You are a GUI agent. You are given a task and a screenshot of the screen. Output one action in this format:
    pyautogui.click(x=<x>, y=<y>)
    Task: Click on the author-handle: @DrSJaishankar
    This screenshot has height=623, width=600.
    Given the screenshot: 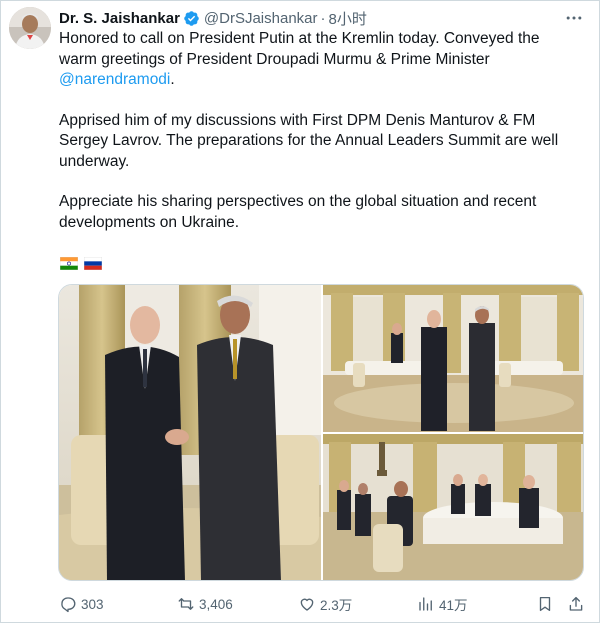 What is the action you would take?
    pyautogui.click(x=261, y=18)
    